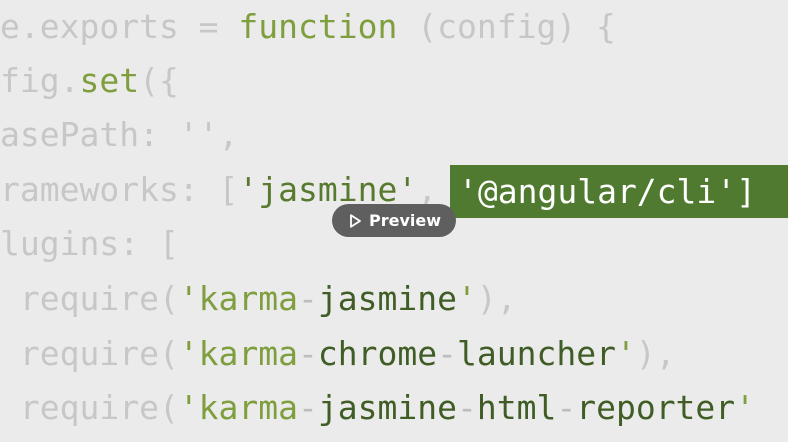  What do you see at coordinates (119, 26) in the screenshot?
I see `code-token: e.exports =` at bounding box center [119, 26].